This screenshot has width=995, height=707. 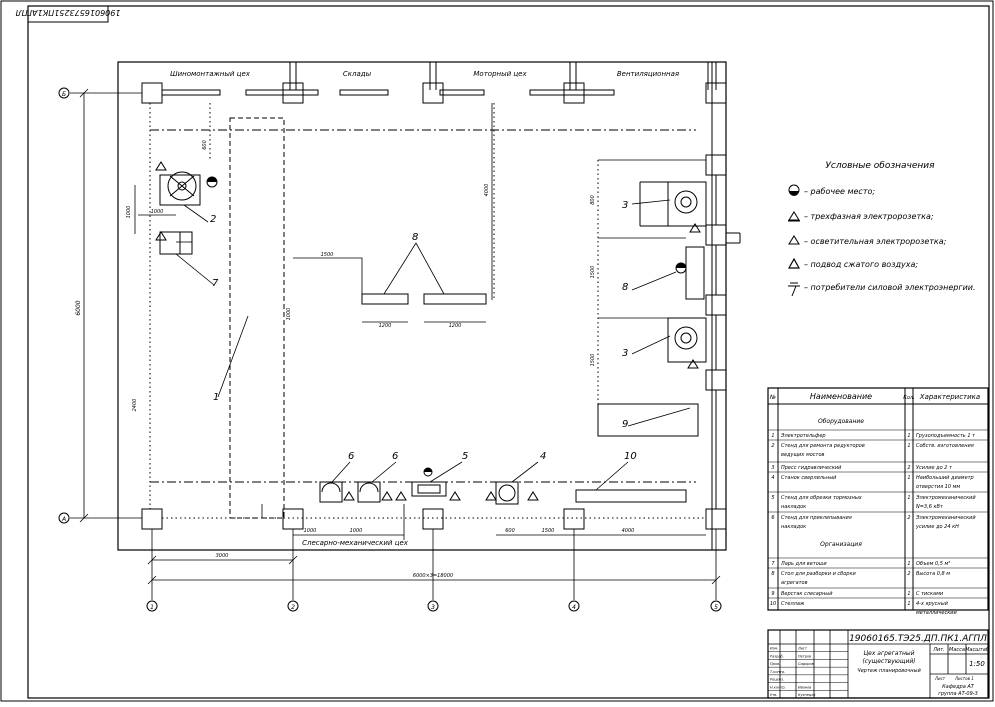 I want to click on spec-row-name: Стенд для обрезки тормозных, so click(x=821, y=498).